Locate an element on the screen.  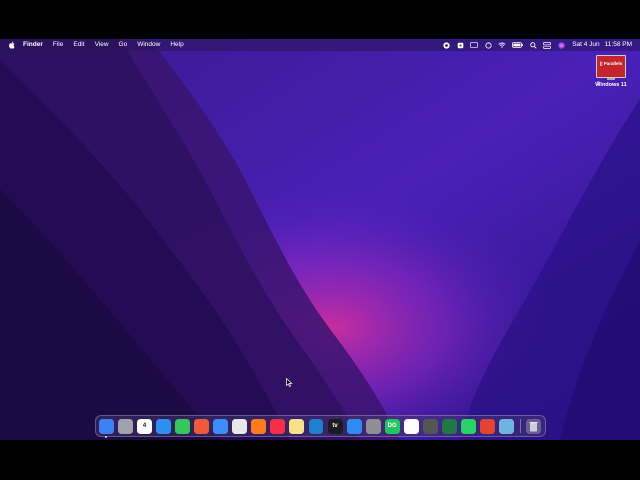
windows-vm-thumbnail: || Parallels is located at coordinates (611, 66).